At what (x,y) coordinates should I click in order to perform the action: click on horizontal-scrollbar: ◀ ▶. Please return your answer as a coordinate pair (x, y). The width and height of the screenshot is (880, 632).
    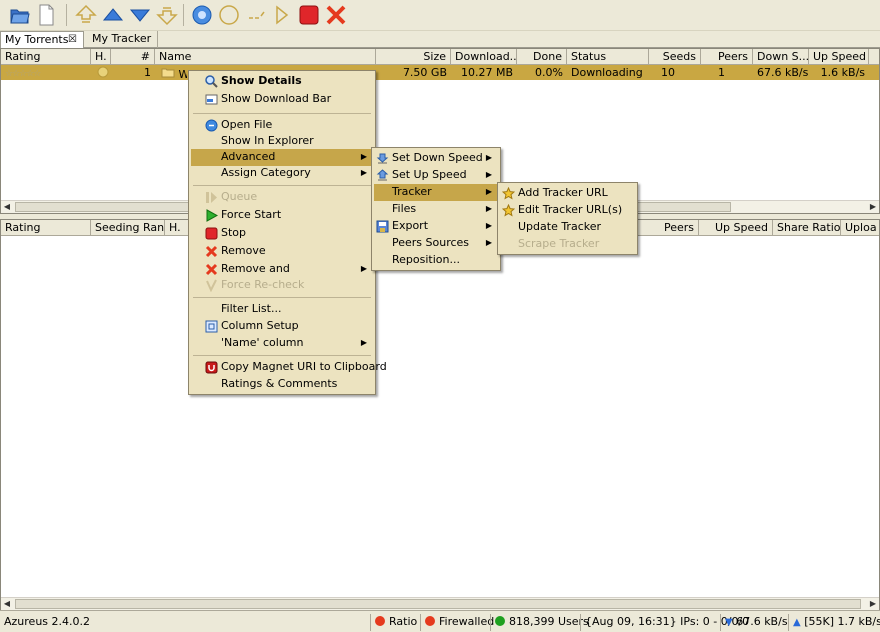
    Looking at the image, I should click on (440, 603).